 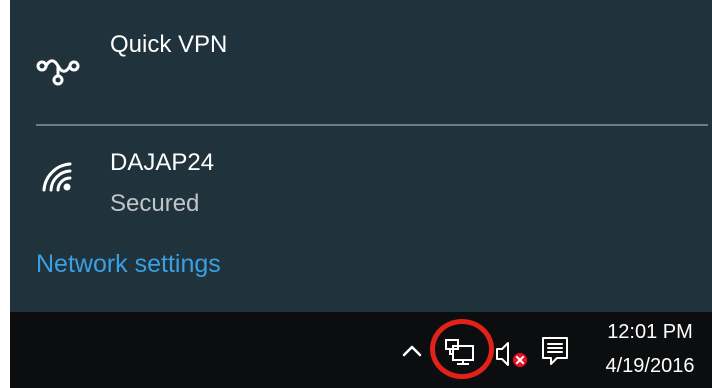 What do you see at coordinates (155, 203) in the screenshot?
I see `wifi-network-status: Secured` at bounding box center [155, 203].